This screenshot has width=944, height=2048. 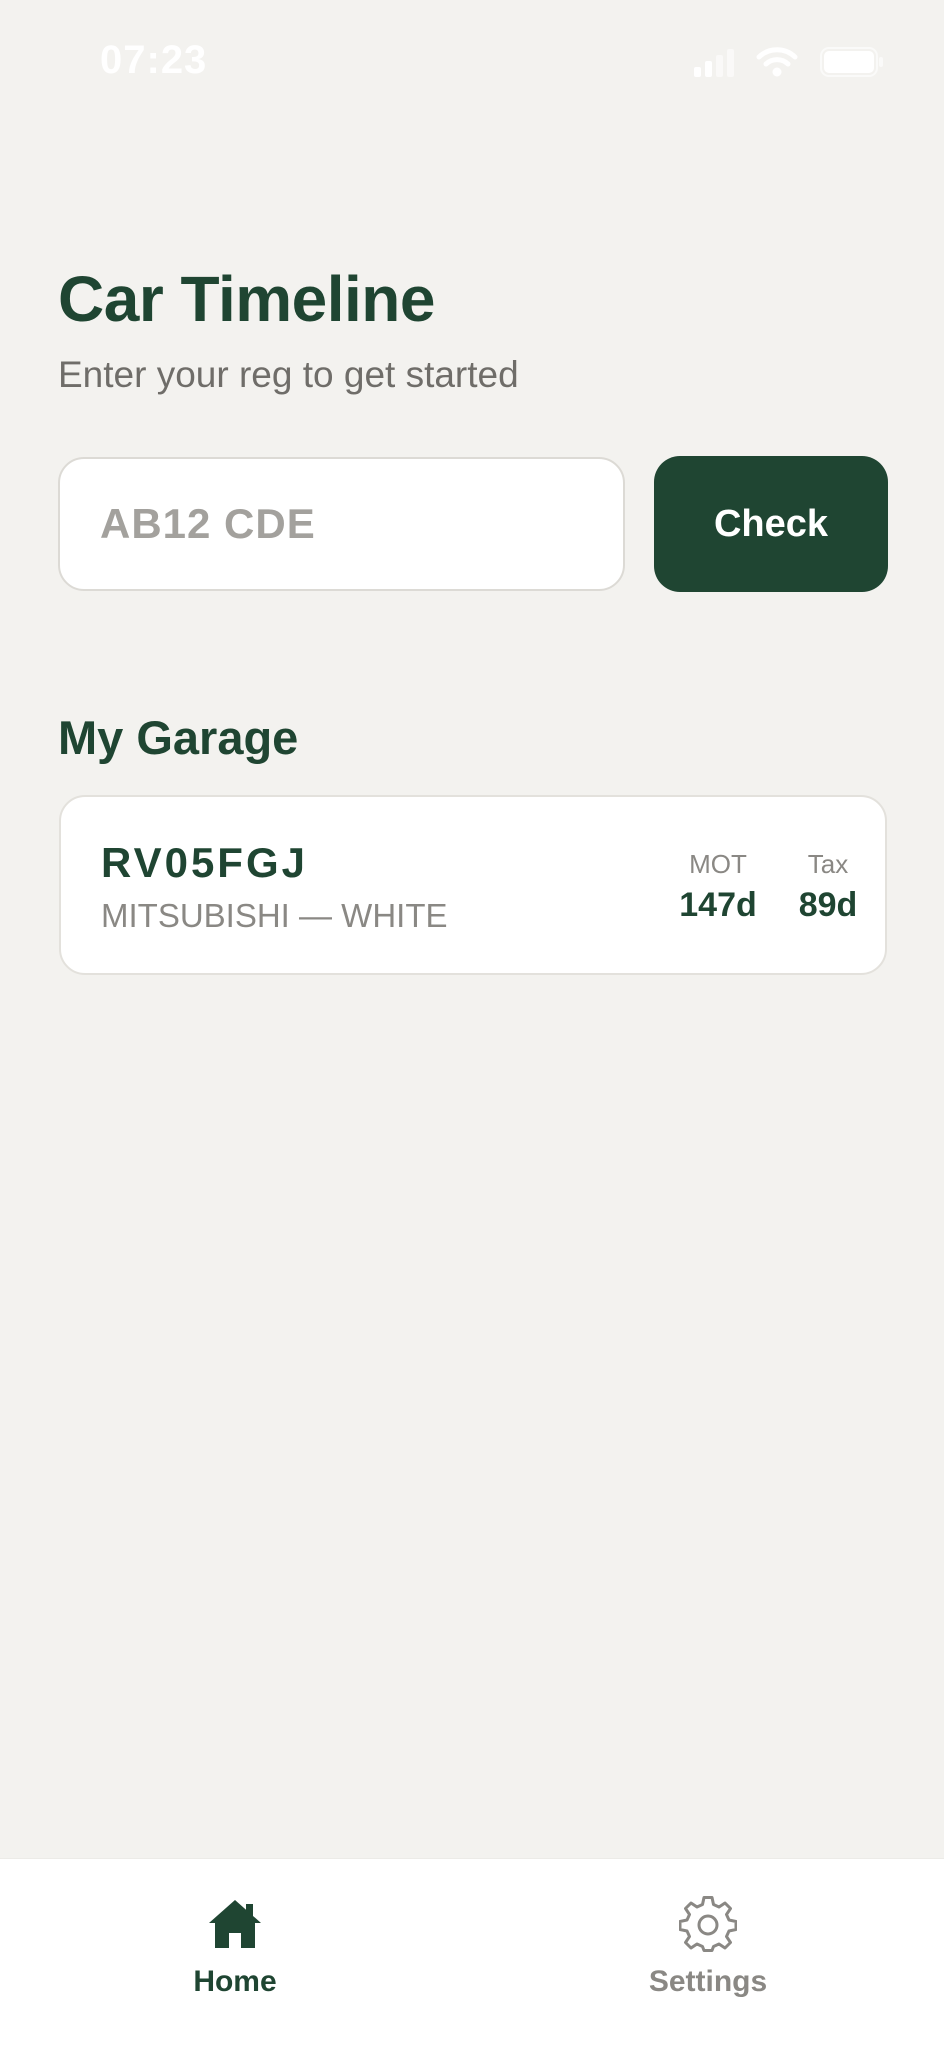 What do you see at coordinates (235, 1924) in the screenshot?
I see `house-icon` at bounding box center [235, 1924].